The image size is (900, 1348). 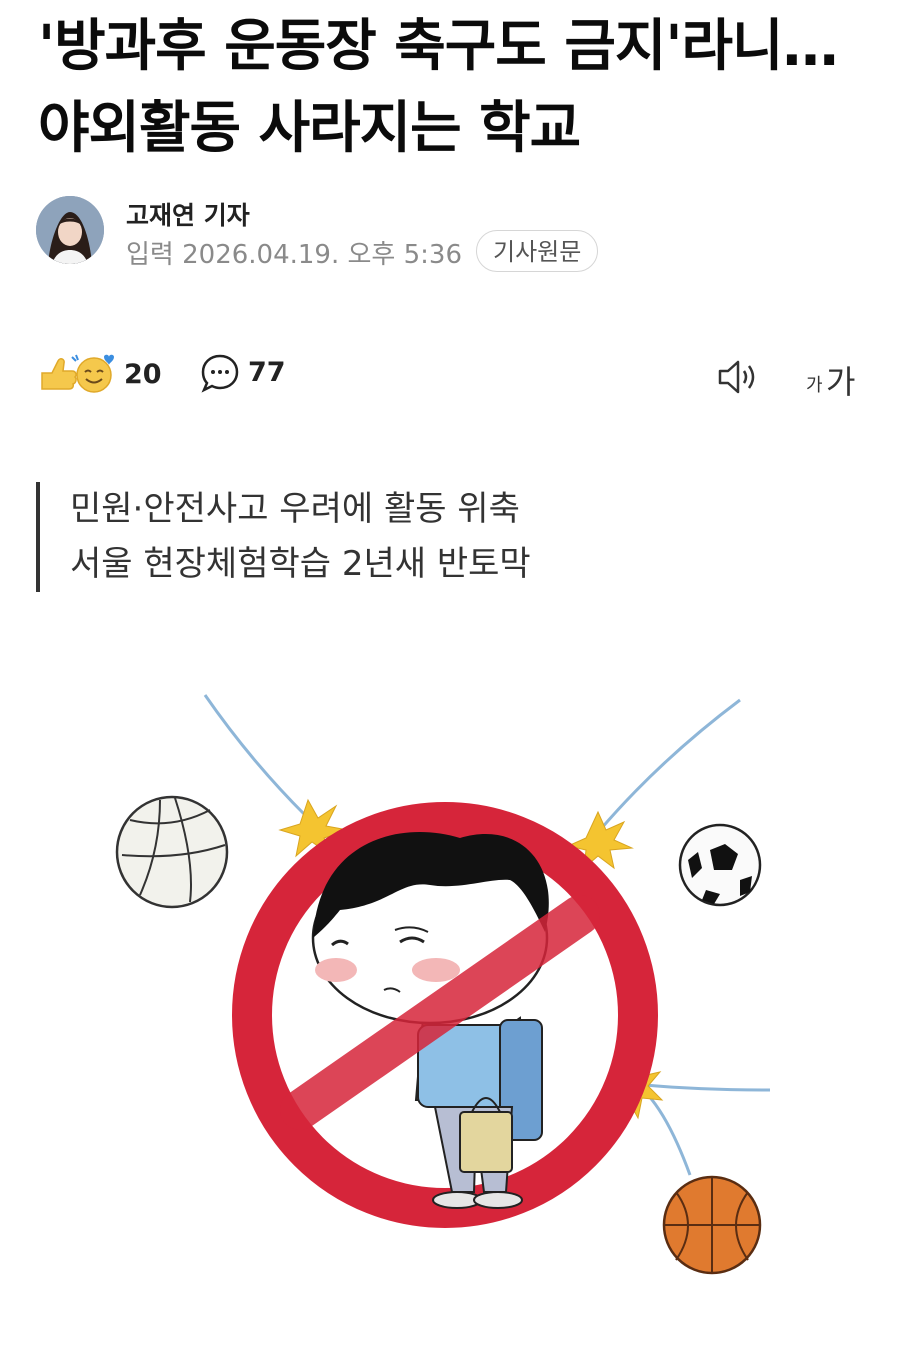 I want to click on basketball-icon, so click(x=712, y=1225).